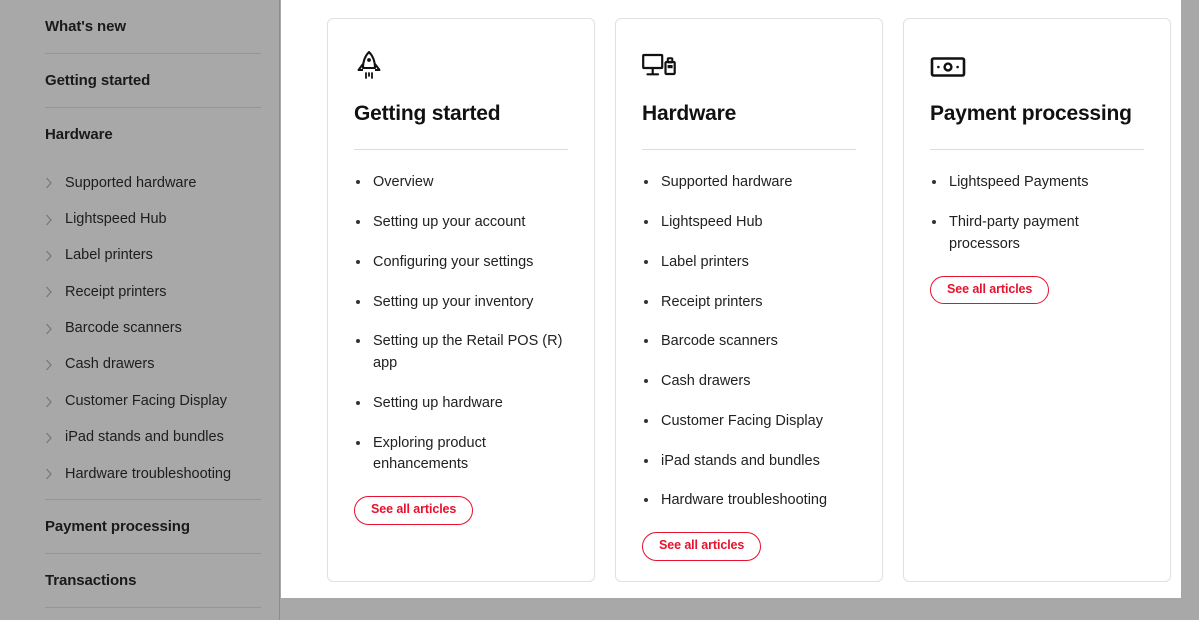 This screenshot has height=620, width=1199. Describe the element at coordinates (1031, 113) in the screenshot. I see `card-title: Payment processing` at that location.